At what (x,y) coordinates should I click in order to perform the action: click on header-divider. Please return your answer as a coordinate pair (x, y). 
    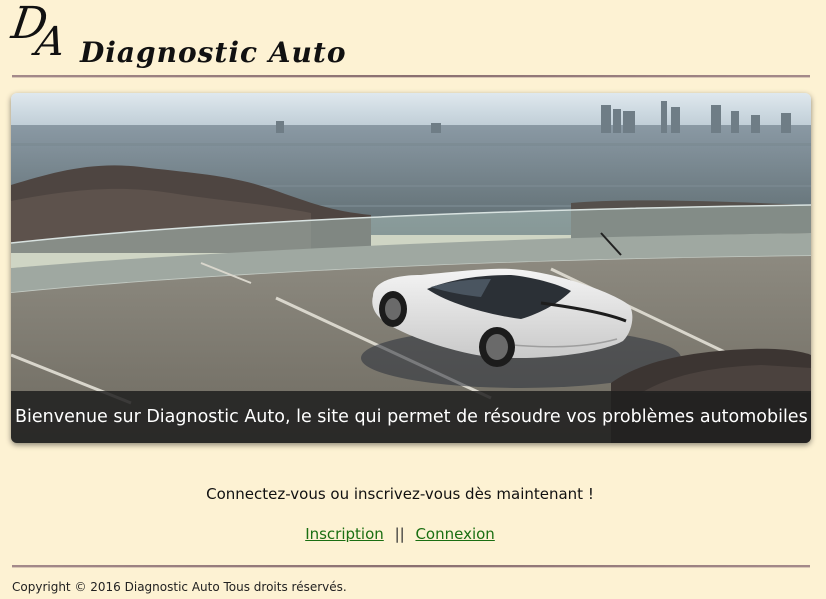
    Looking at the image, I should click on (411, 76).